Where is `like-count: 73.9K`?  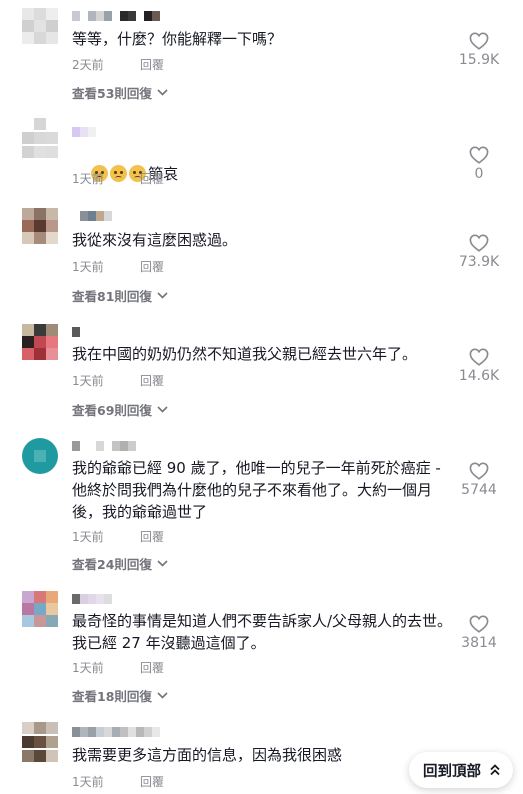
like-count: 73.9K is located at coordinates (479, 262).